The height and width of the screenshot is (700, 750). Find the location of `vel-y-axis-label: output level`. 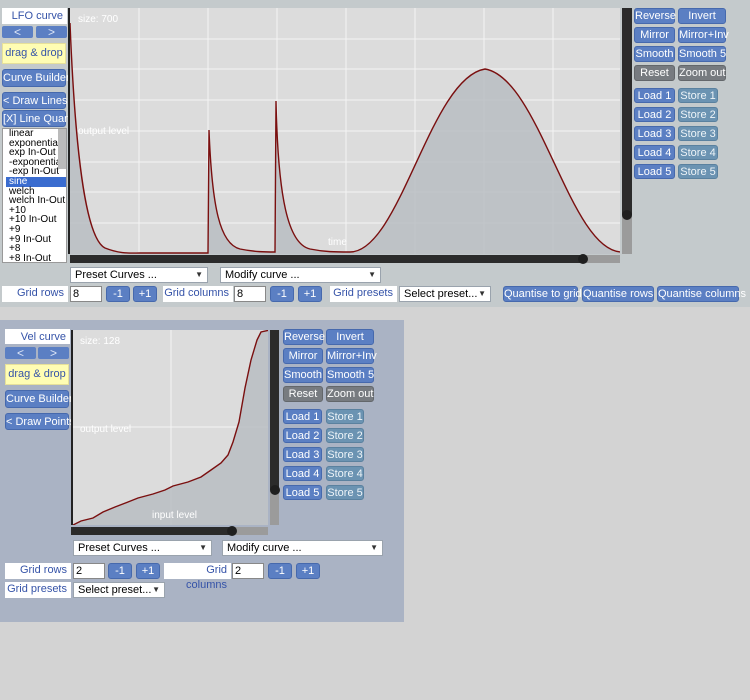

vel-y-axis-label: output level is located at coordinates (106, 429).